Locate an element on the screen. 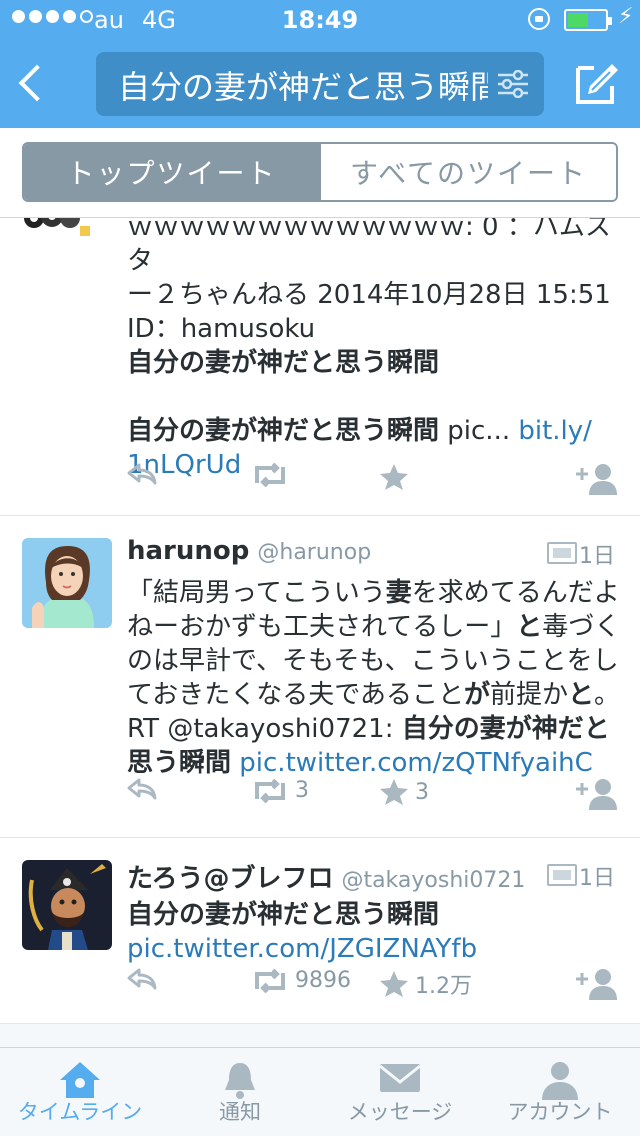 The width and height of the screenshot is (640, 1136). tweet-text-fragment: 「結局男ってこういう is located at coordinates (256, 593).